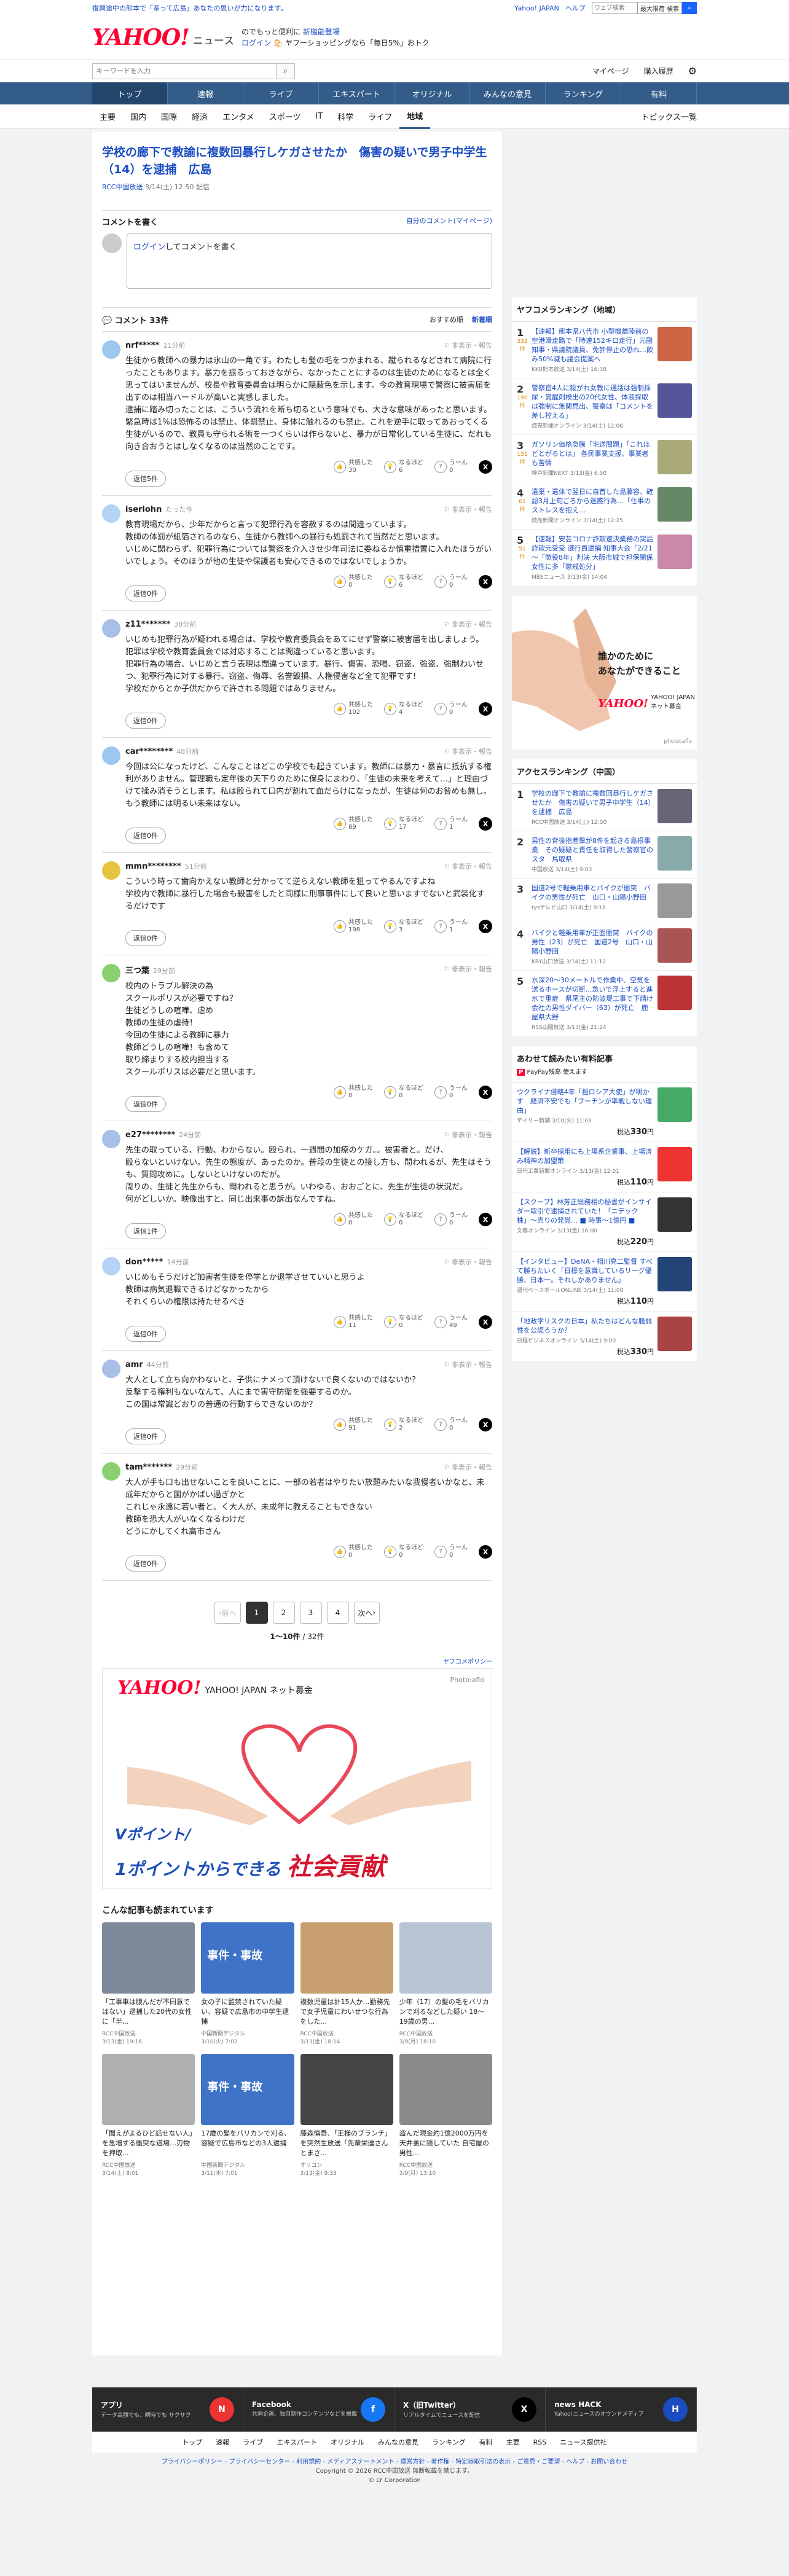  I want to click on cat-life: ライフ, so click(380, 116).